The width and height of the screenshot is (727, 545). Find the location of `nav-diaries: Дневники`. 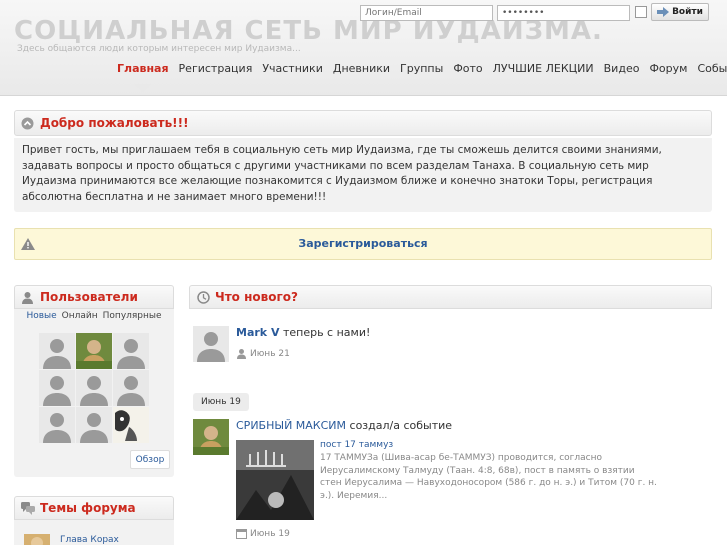

nav-diaries: Дневники is located at coordinates (361, 71).